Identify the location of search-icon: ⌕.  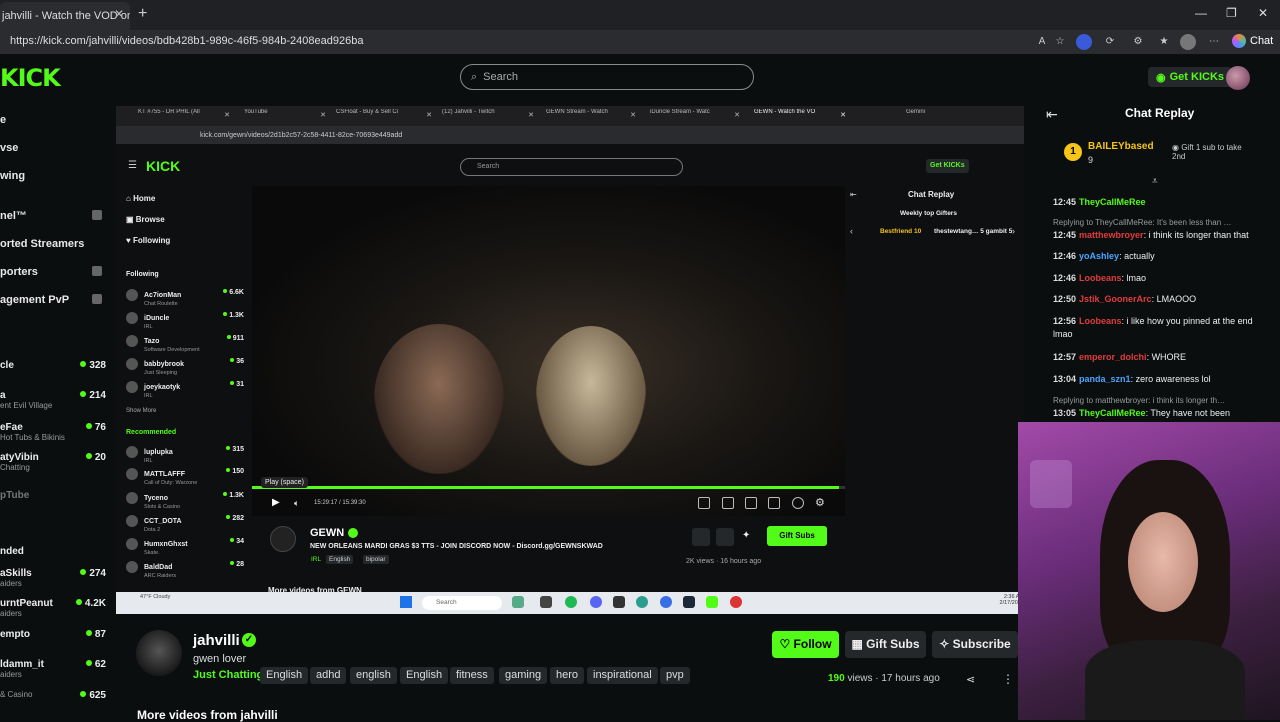
(474, 76).